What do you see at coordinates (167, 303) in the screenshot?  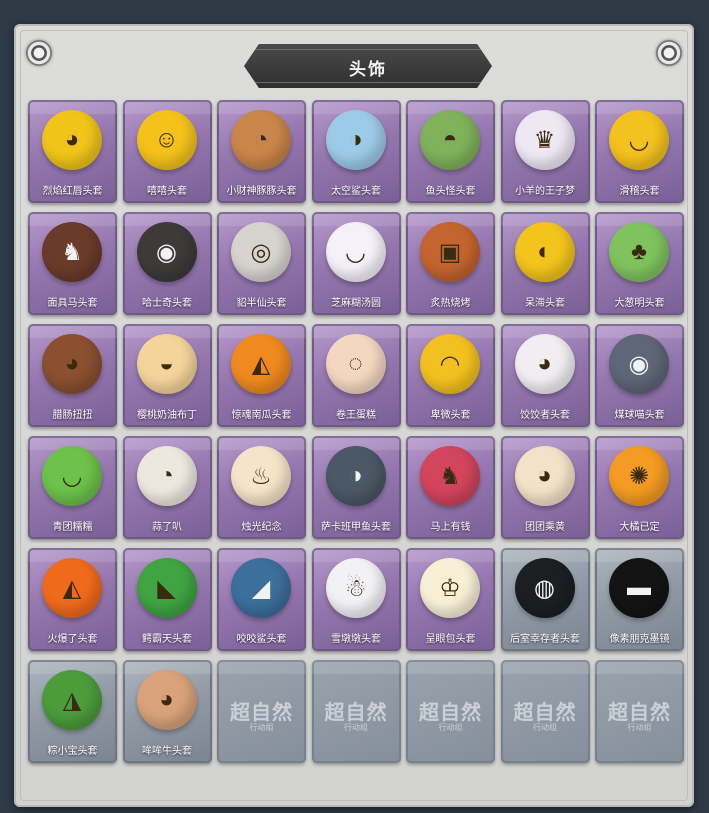 I see `item-label: 哈士奇头套` at bounding box center [167, 303].